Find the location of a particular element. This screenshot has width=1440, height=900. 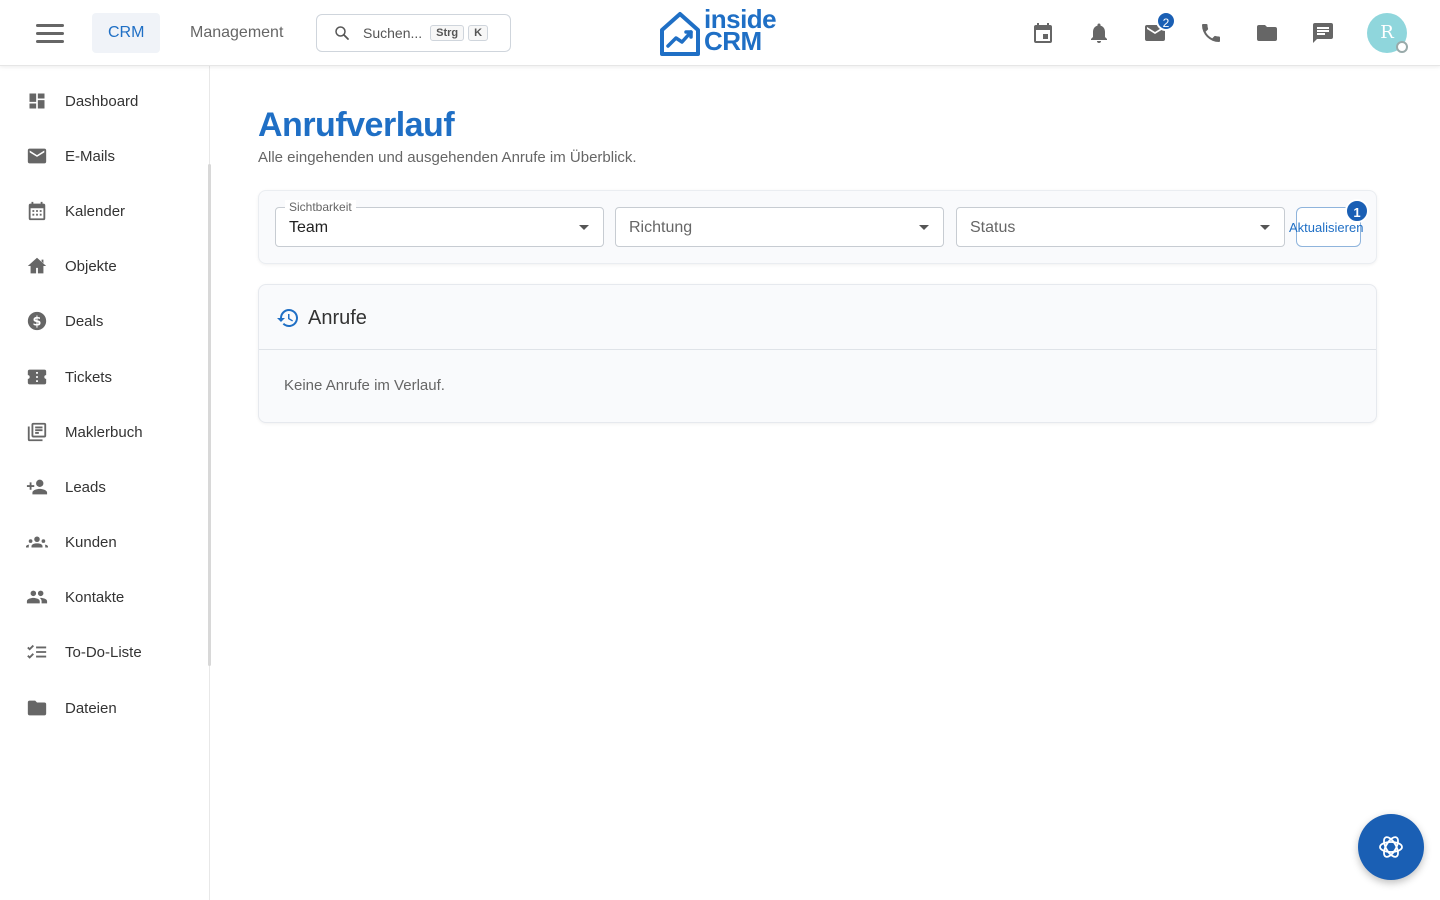

calls-empty-message: Keine Anrufe im Verlauf. is located at coordinates (364, 385).